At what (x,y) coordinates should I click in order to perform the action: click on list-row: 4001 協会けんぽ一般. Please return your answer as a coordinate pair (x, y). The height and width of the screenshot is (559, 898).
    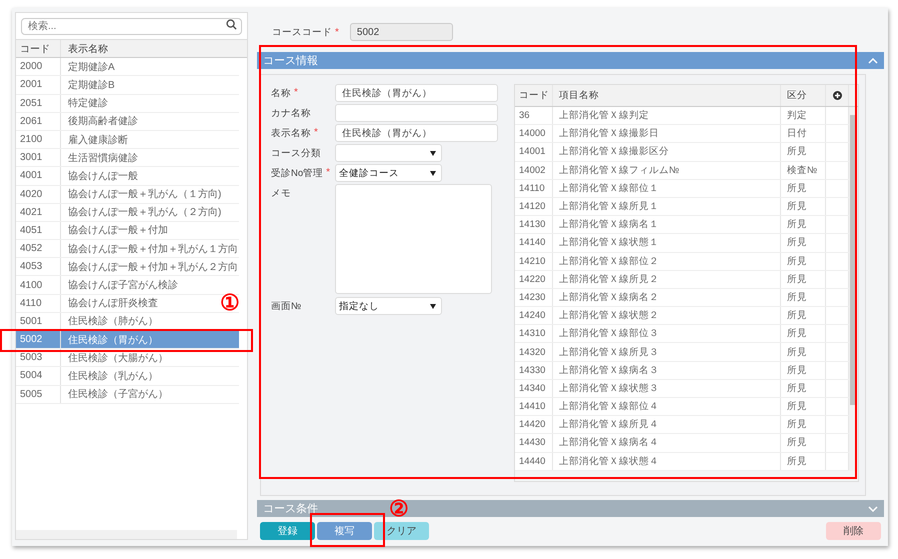
    Looking at the image, I should click on (127, 176).